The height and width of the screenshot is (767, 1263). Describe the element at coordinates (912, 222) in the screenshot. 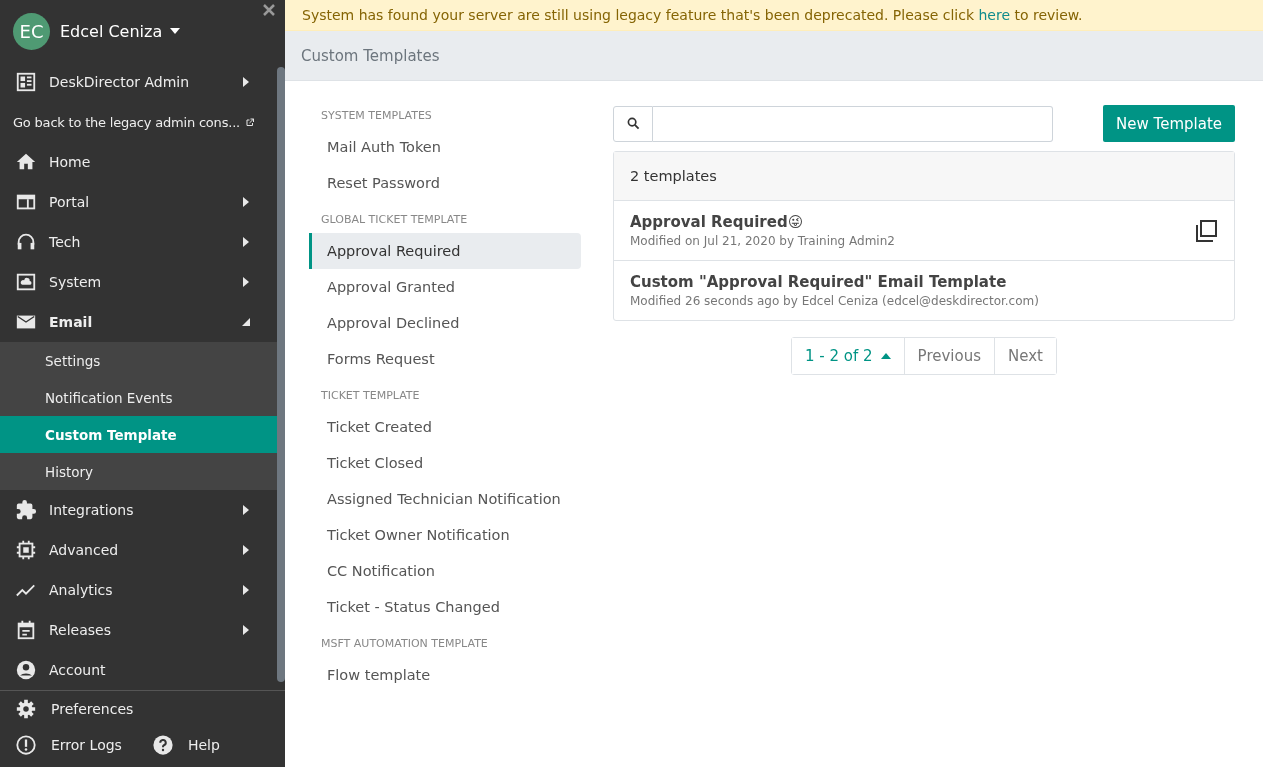

I see `template-title: Approval Required😜` at that location.